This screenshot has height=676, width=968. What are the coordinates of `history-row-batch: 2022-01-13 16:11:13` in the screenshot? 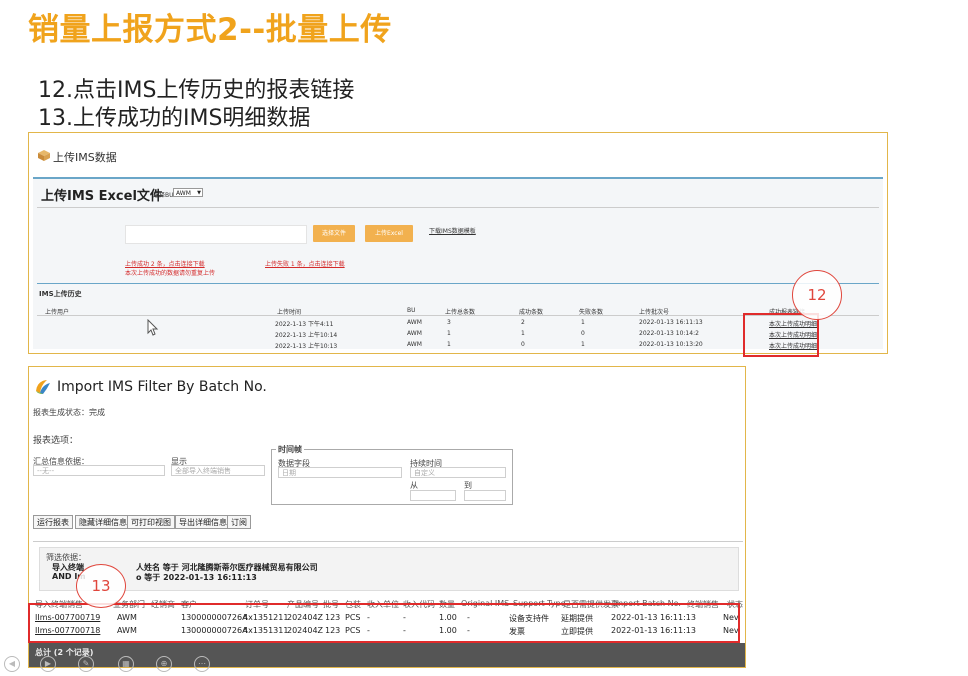 It's located at (671, 322).